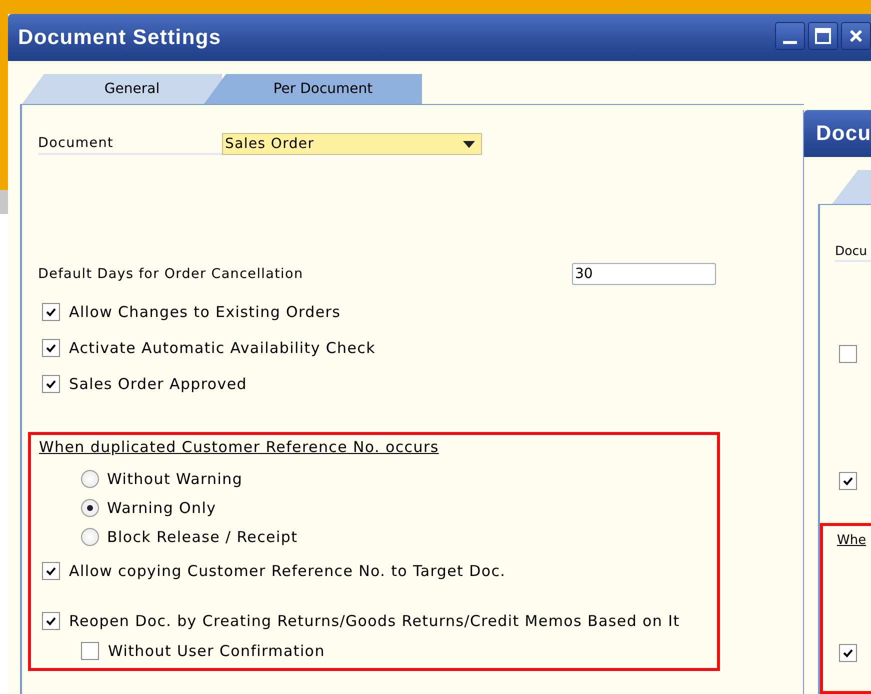  What do you see at coordinates (790, 36) in the screenshot?
I see `minimize-button` at bounding box center [790, 36].